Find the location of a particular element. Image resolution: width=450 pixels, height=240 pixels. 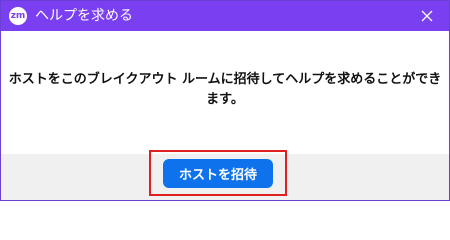

window-title: ヘルプを求める is located at coordinates (84, 16).